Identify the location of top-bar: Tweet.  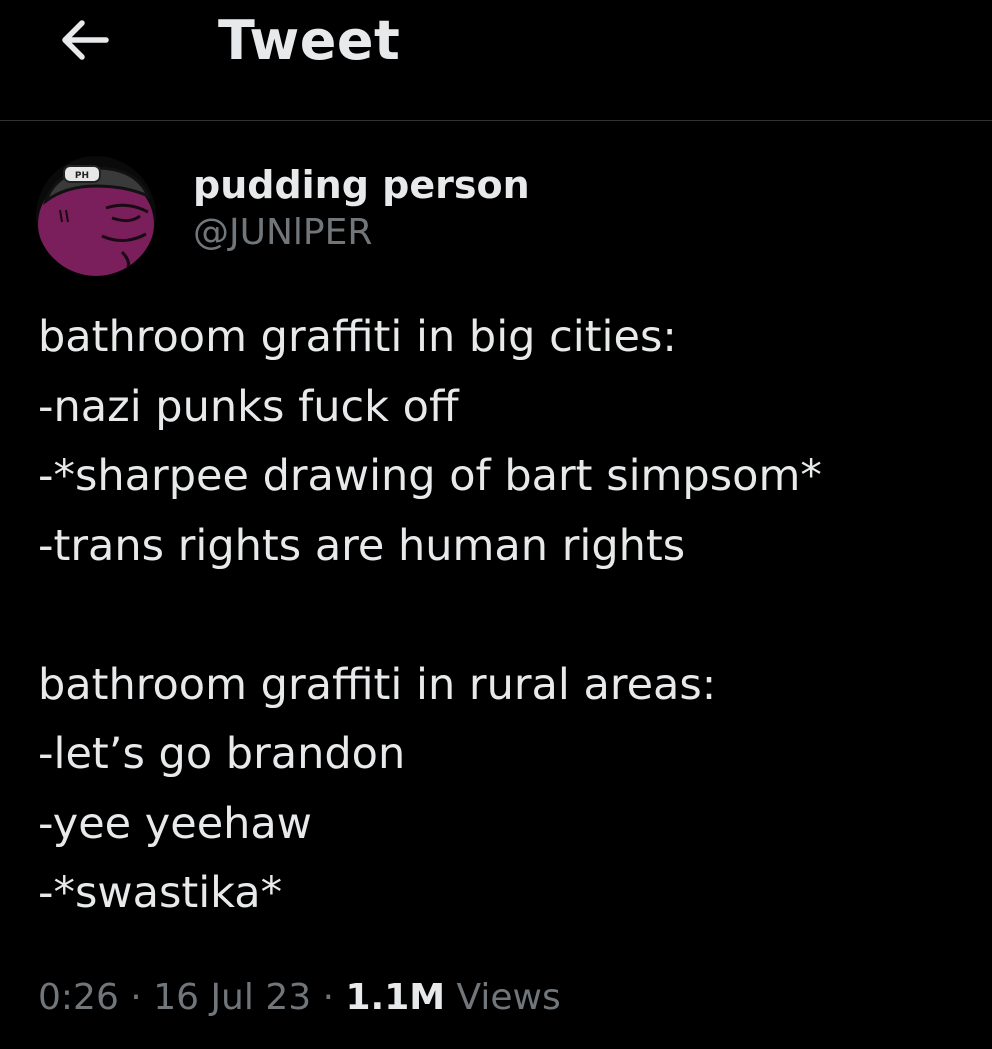
(496, 60).